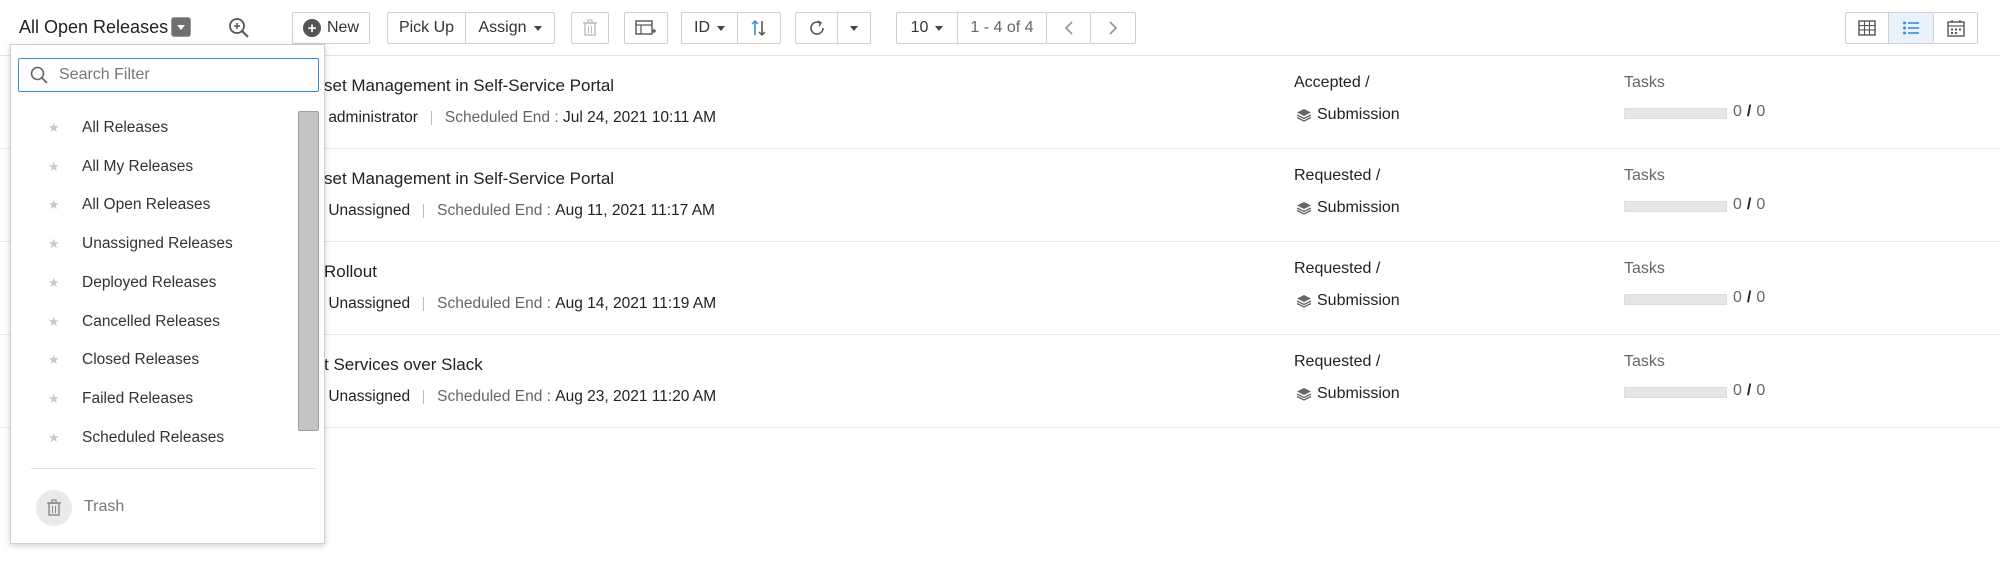 The width and height of the screenshot is (2000, 567). Describe the element at coordinates (138, 398) in the screenshot. I see `filter-item-label: Failed Releases` at that location.